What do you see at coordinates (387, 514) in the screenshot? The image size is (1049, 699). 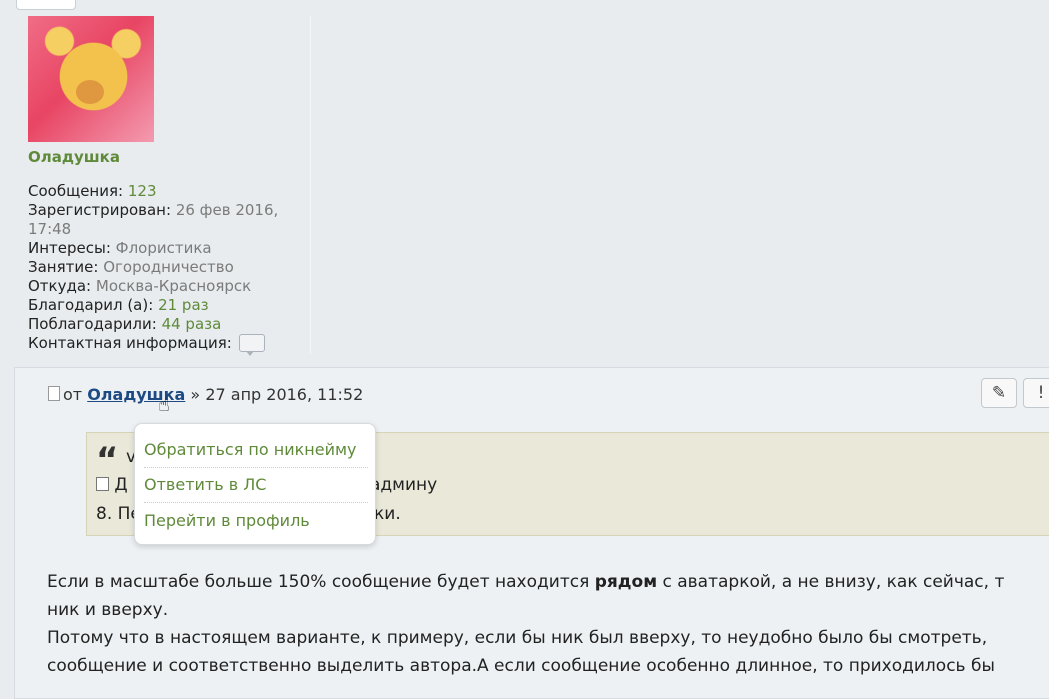 I see `quote-line-3-end: ки.` at bounding box center [387, 514].